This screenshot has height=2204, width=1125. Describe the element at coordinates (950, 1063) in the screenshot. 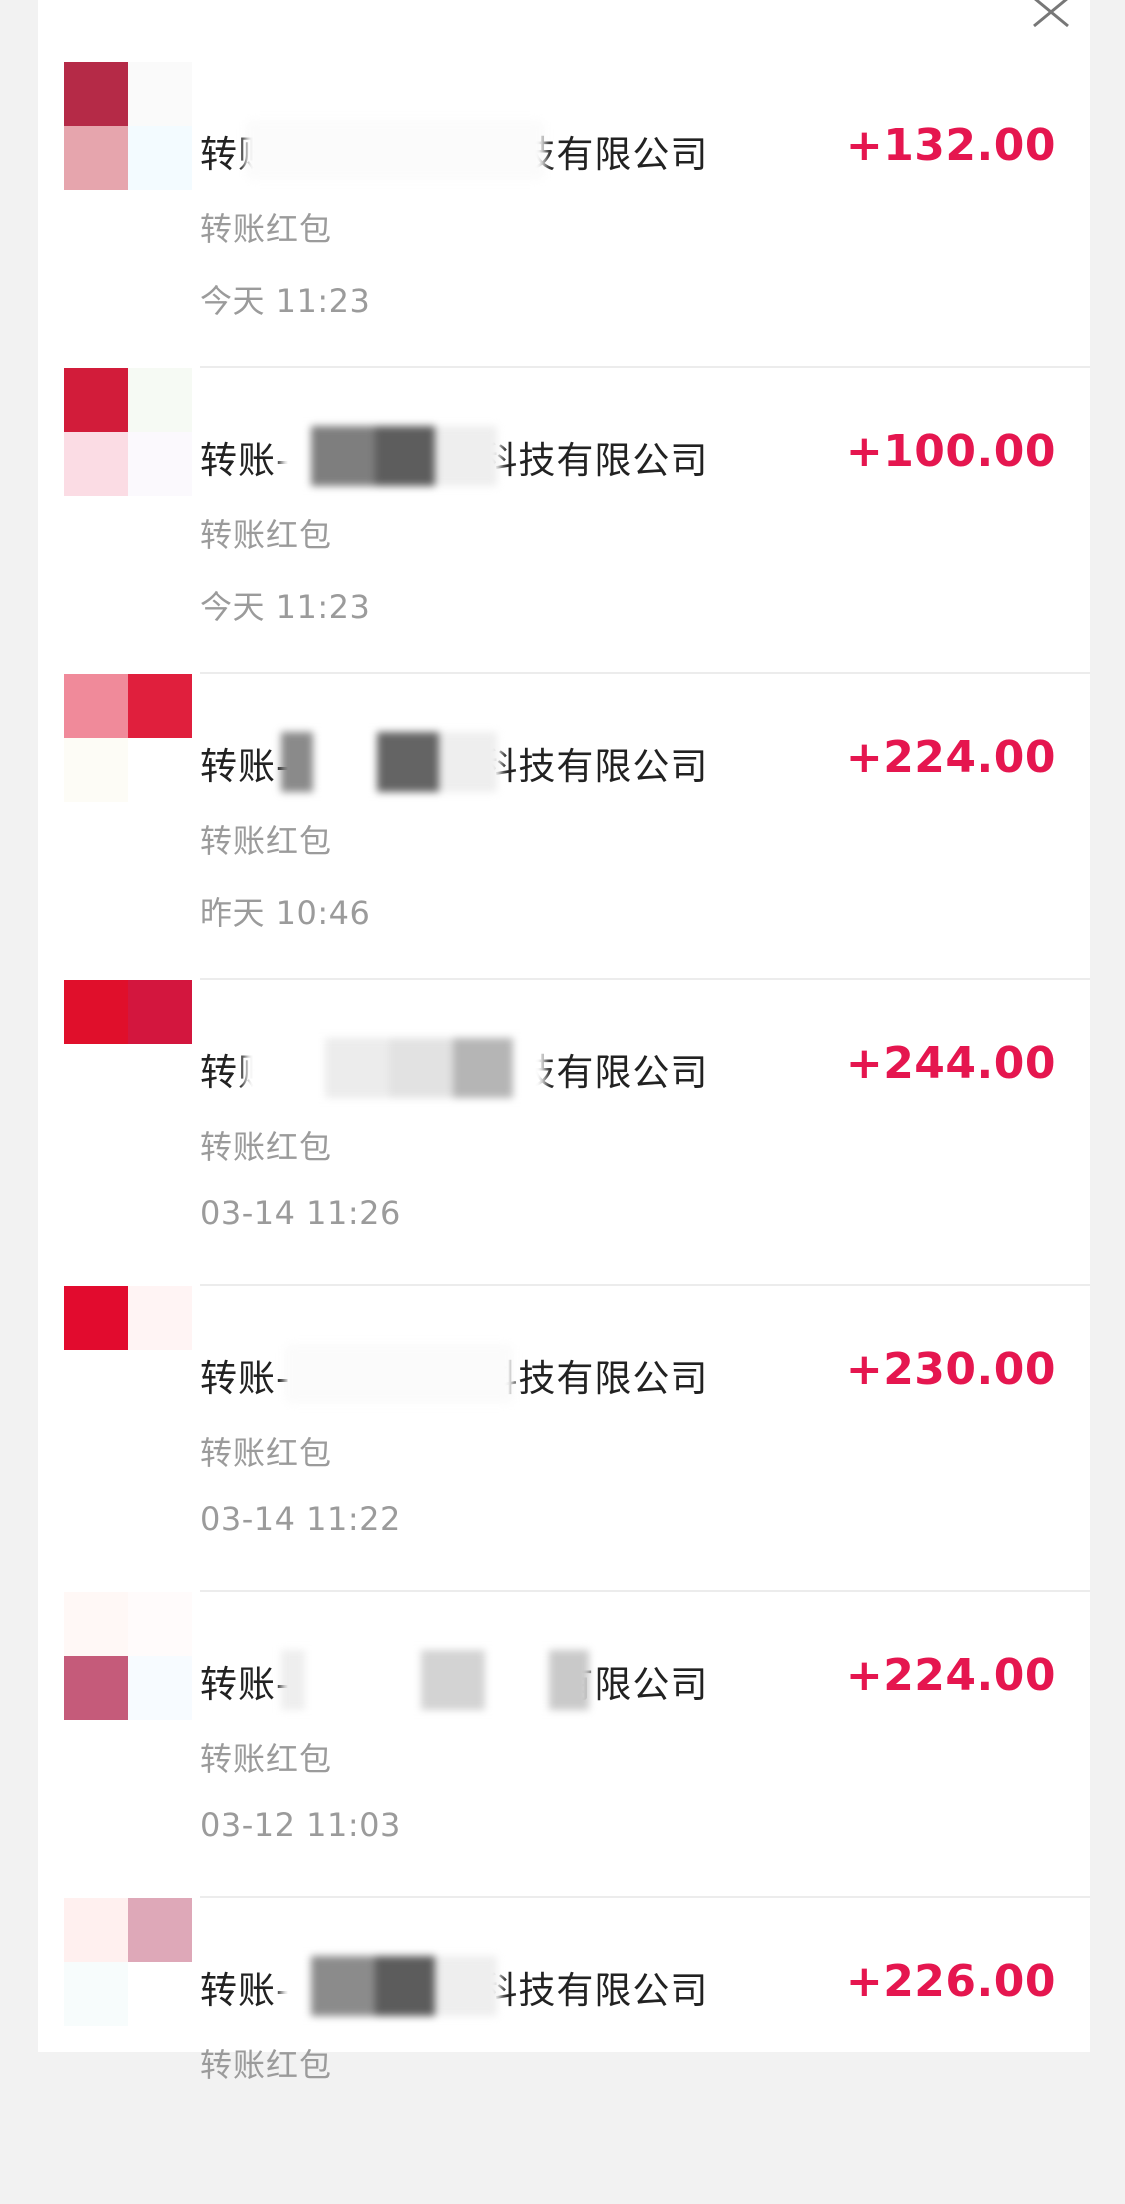

I see `record-amount: +244.00` at that location.